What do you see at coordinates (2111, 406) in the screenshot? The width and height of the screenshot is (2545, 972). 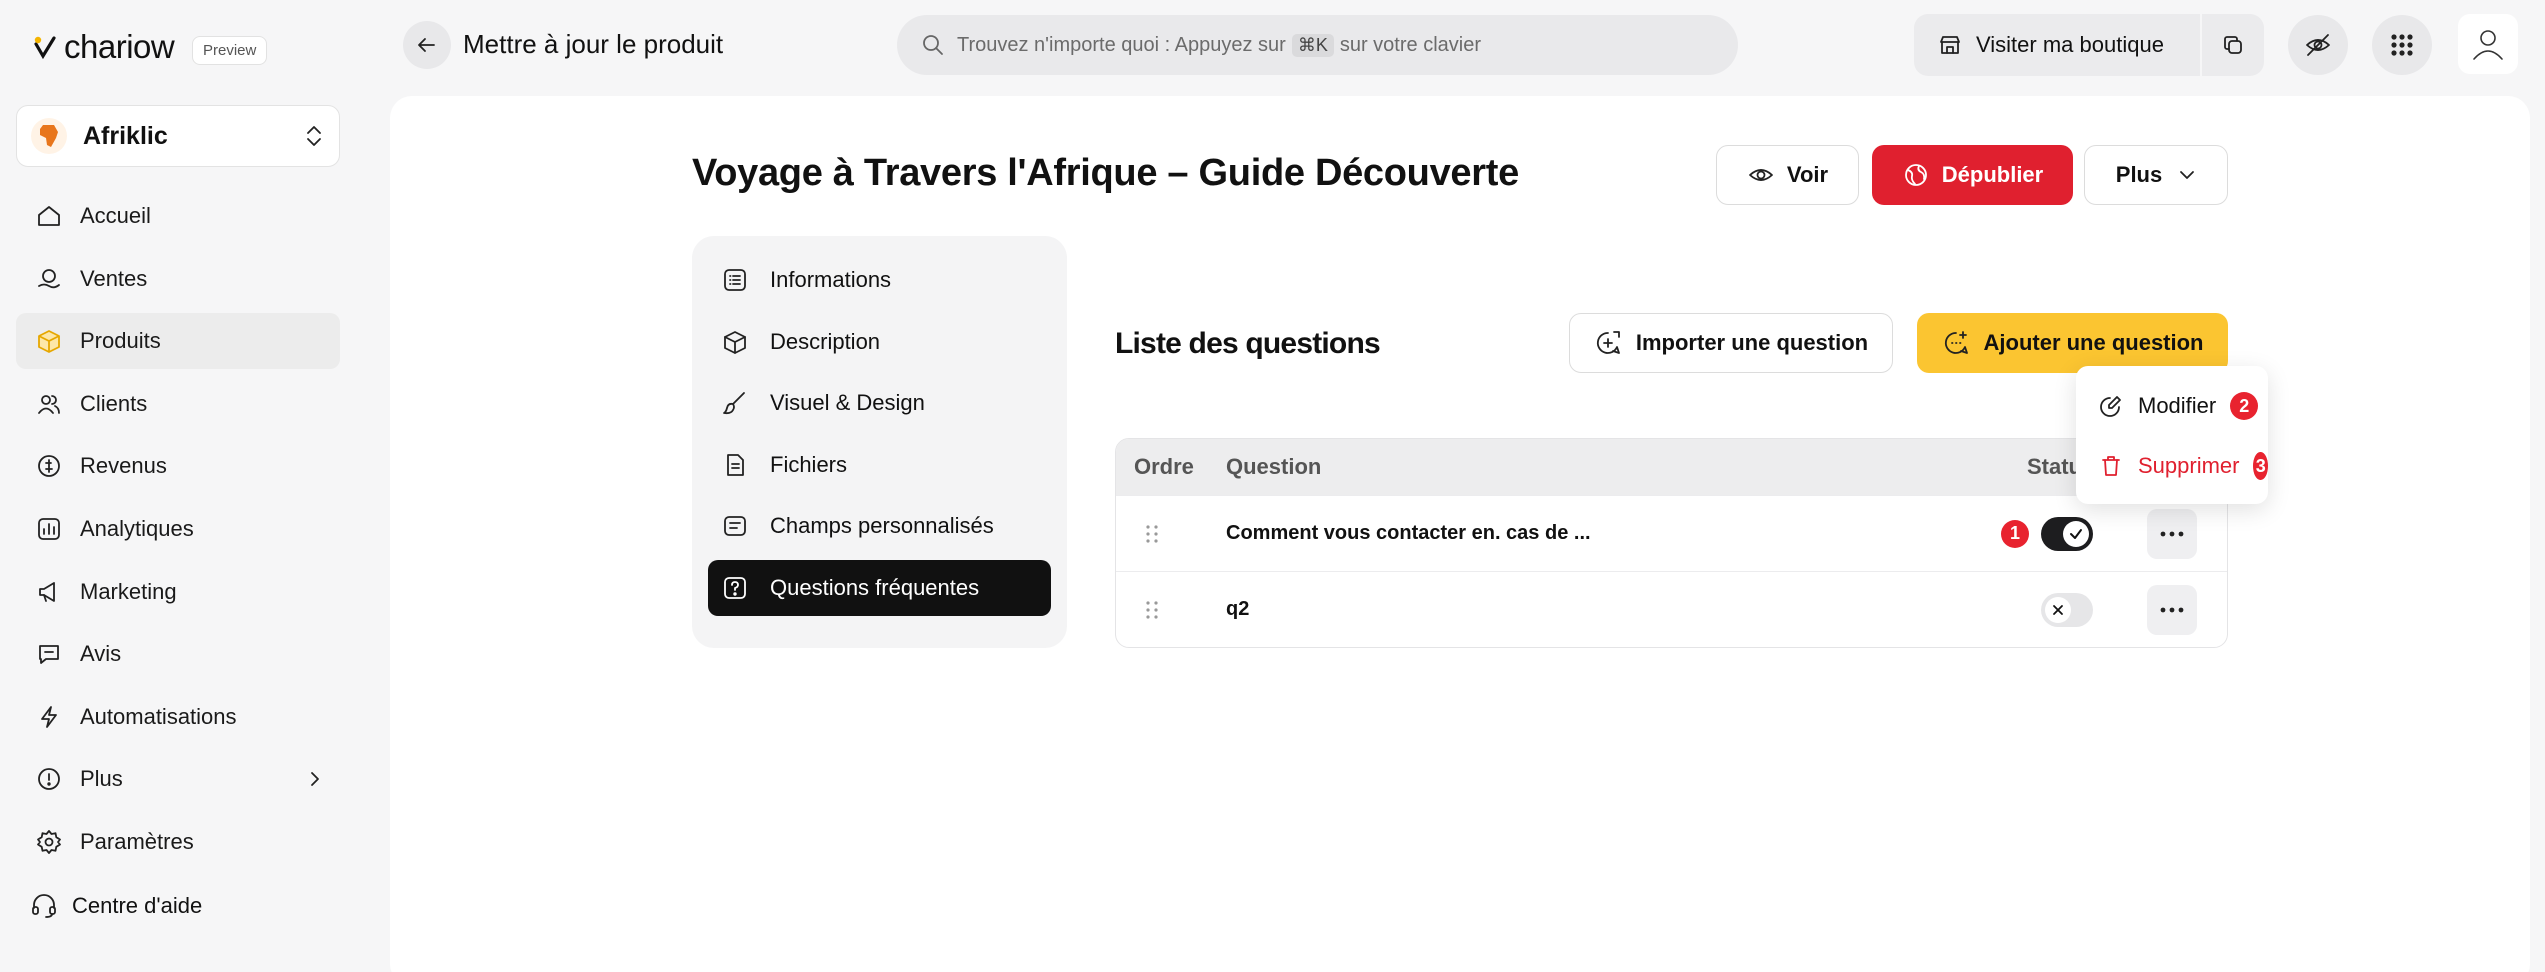 I see `edit-icon` at bounding box center [2111, 406].